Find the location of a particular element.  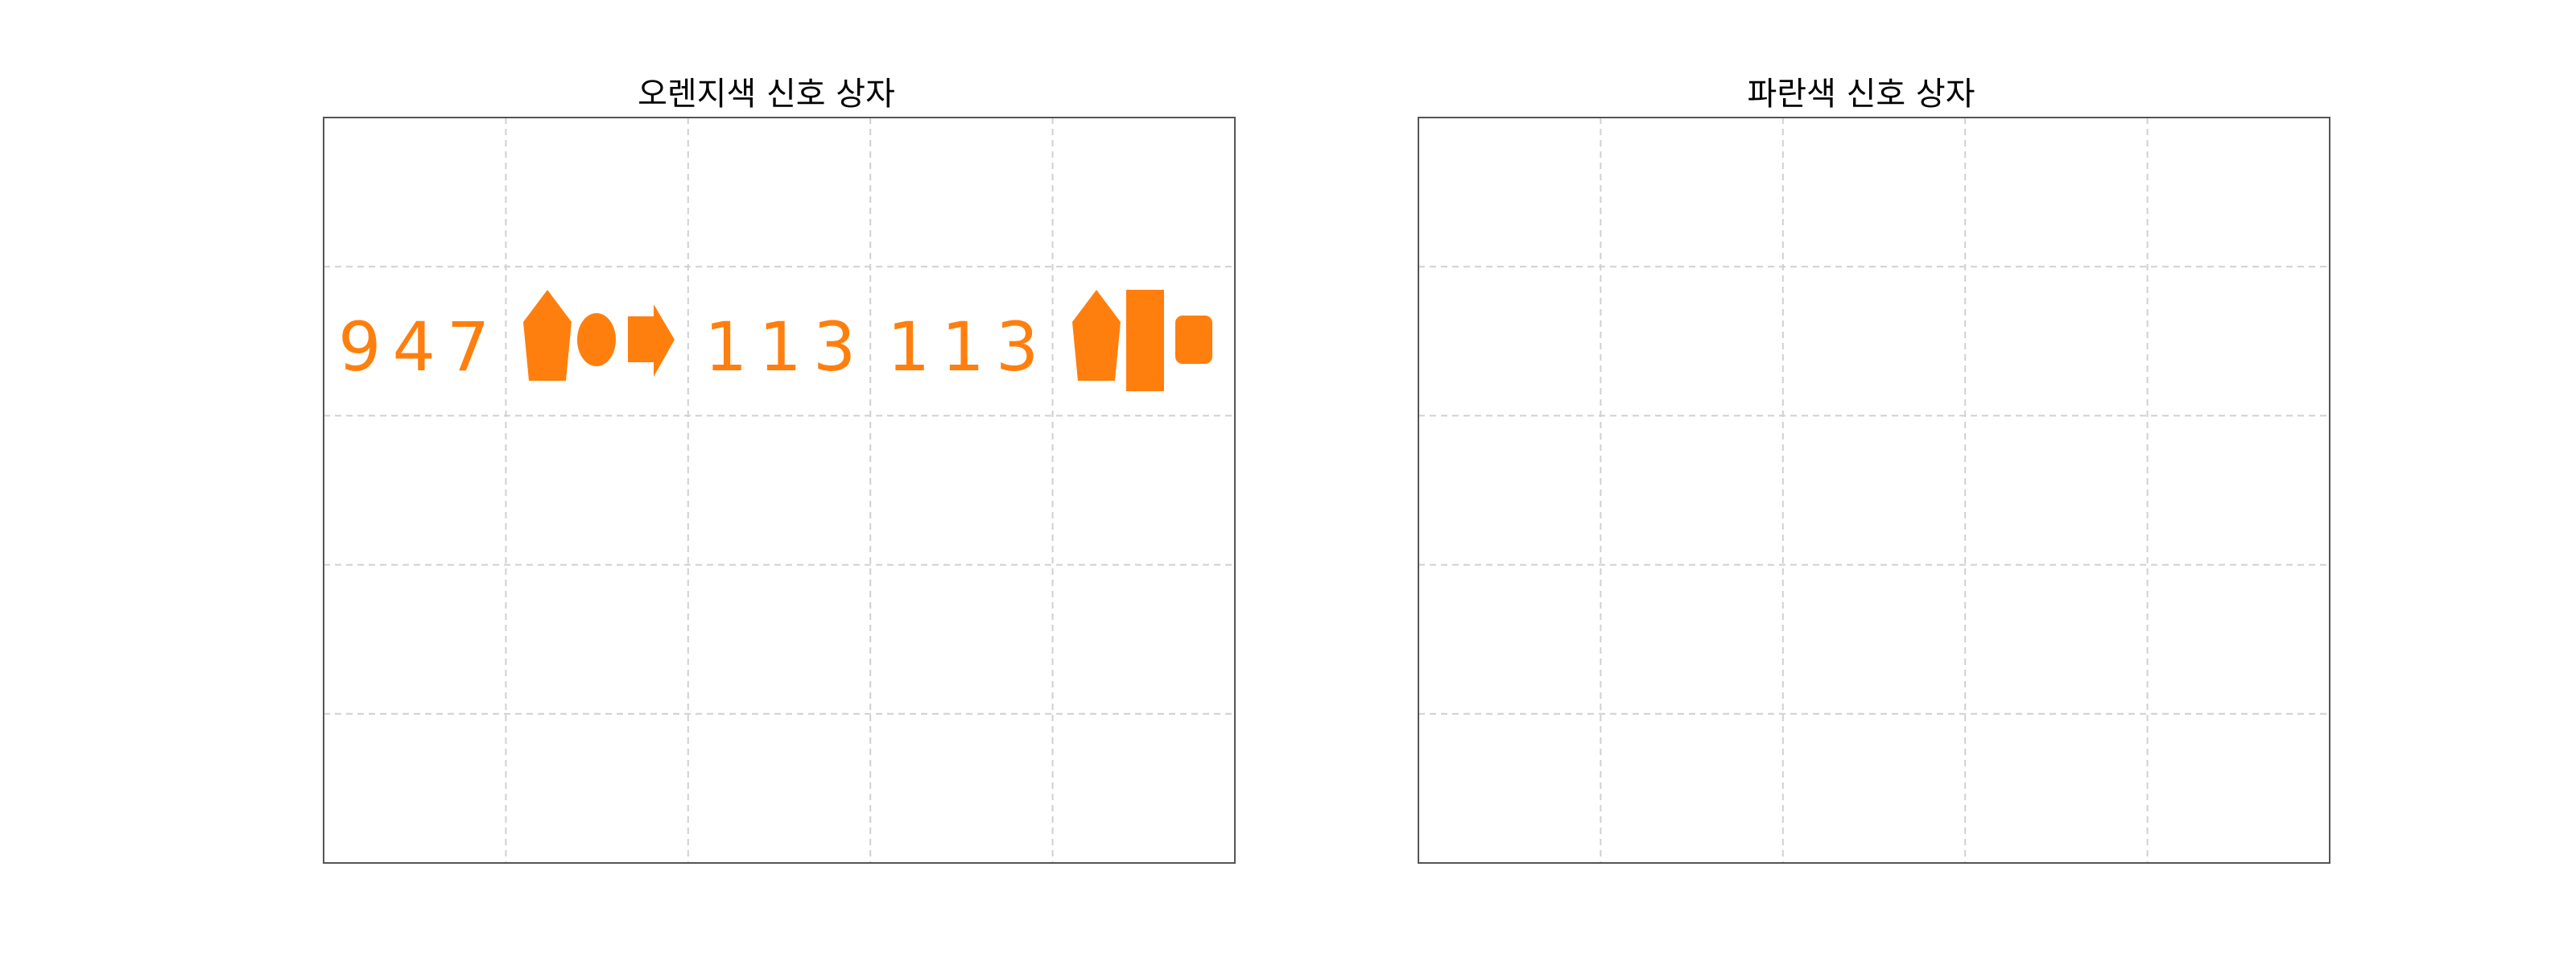

rounded-rectangle-icon is located at coordinates (1193, 340).